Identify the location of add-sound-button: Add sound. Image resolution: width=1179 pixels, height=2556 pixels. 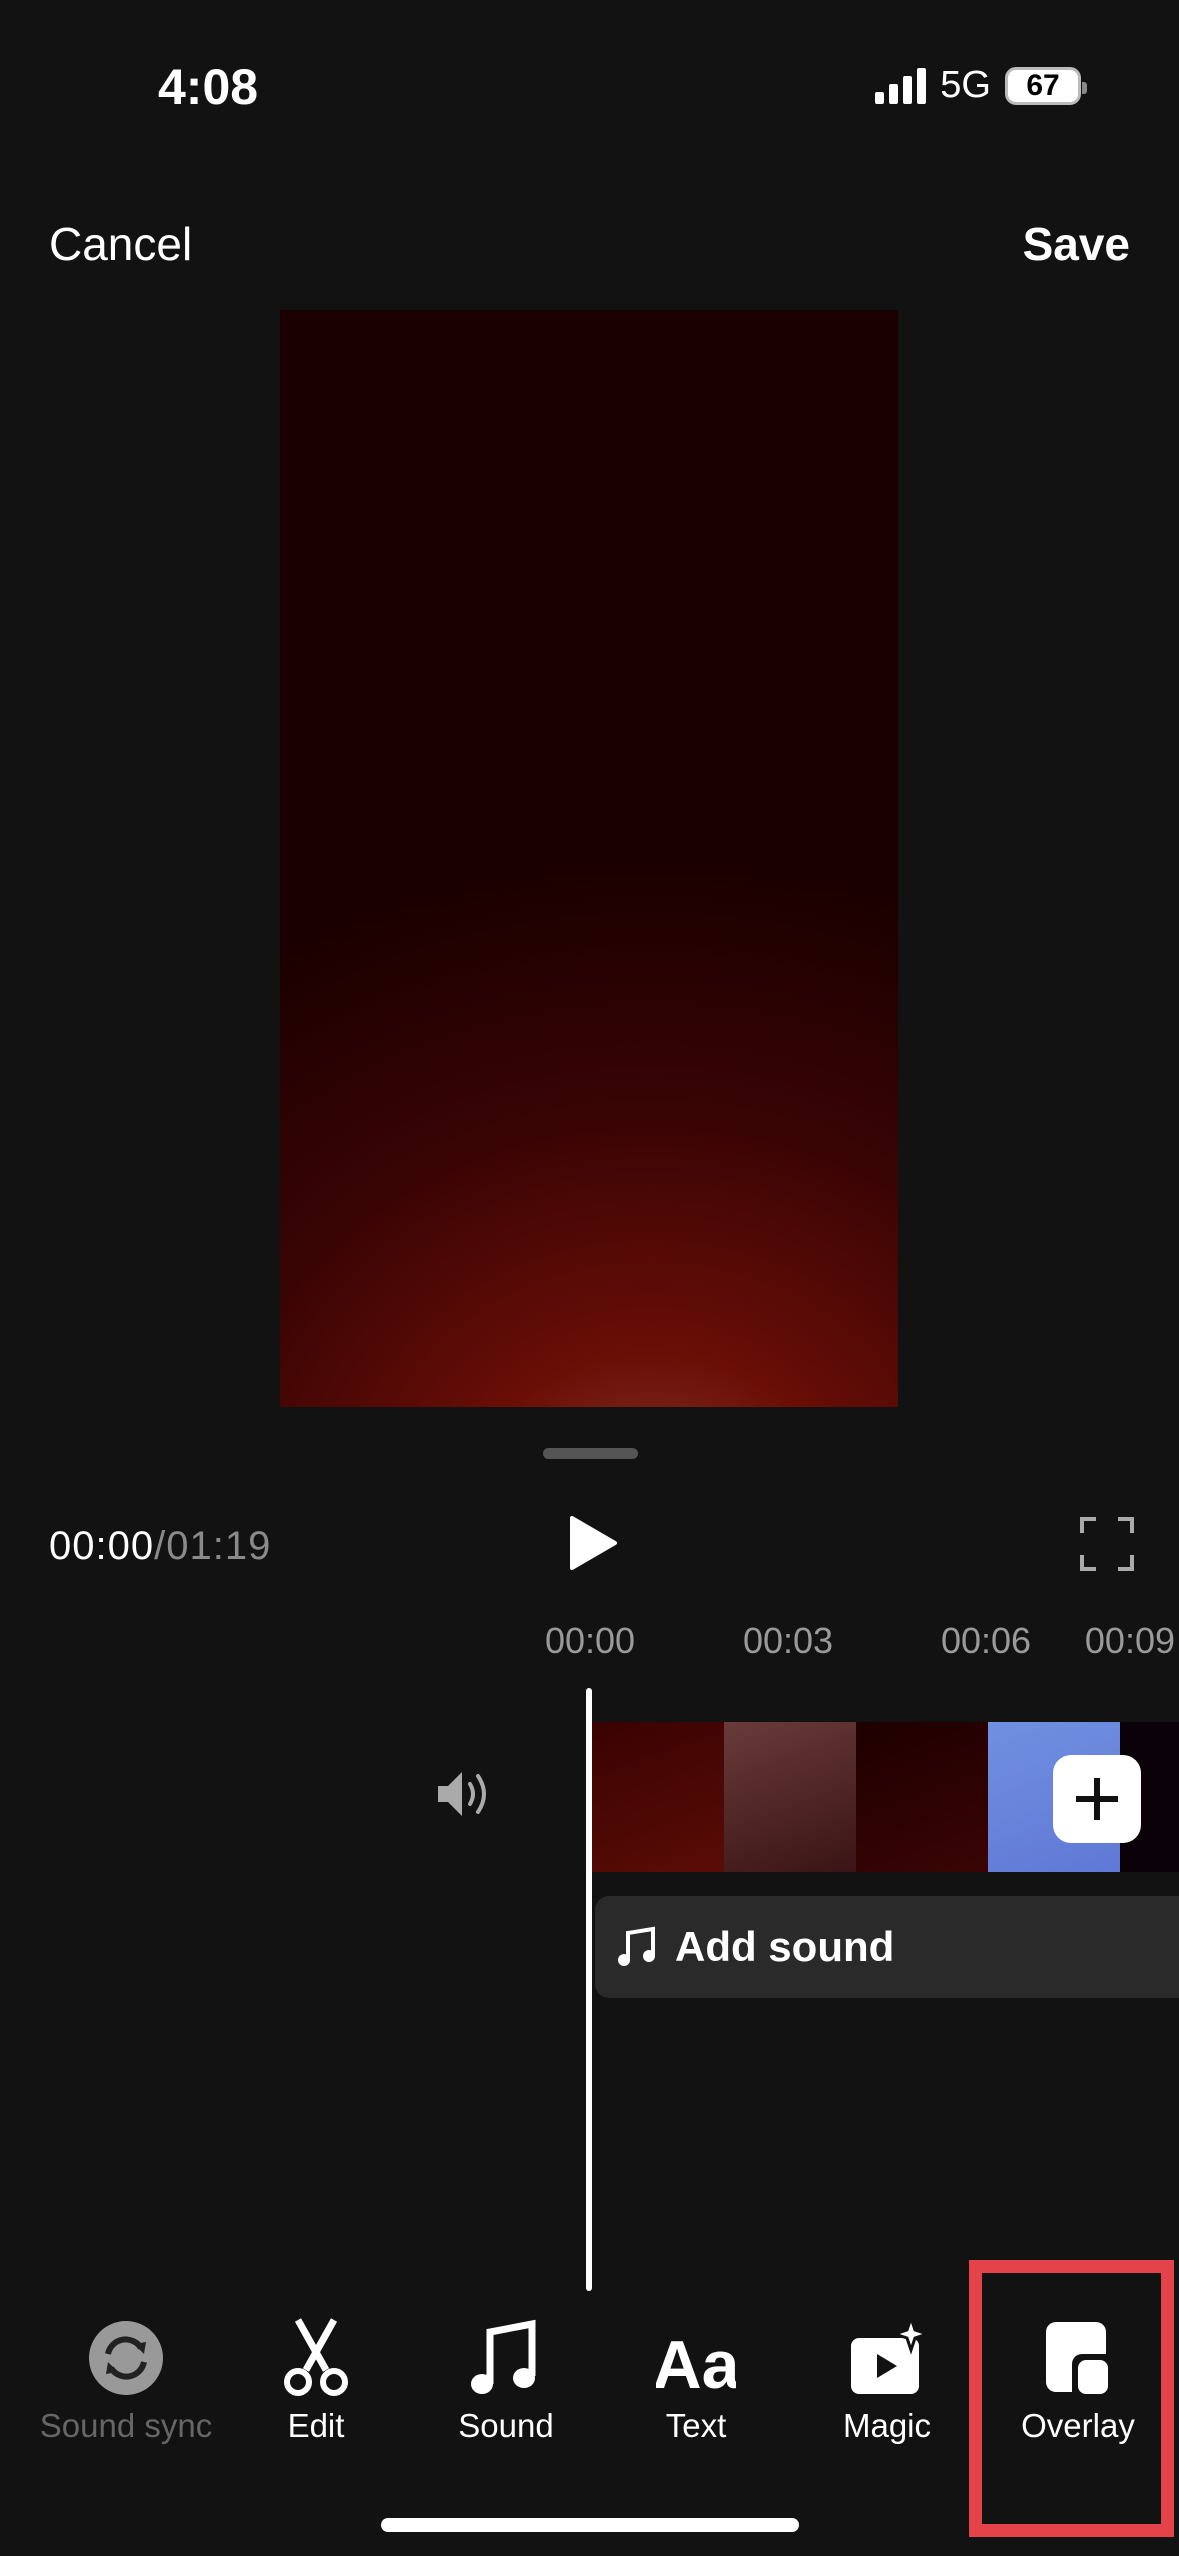
(887, 1947).